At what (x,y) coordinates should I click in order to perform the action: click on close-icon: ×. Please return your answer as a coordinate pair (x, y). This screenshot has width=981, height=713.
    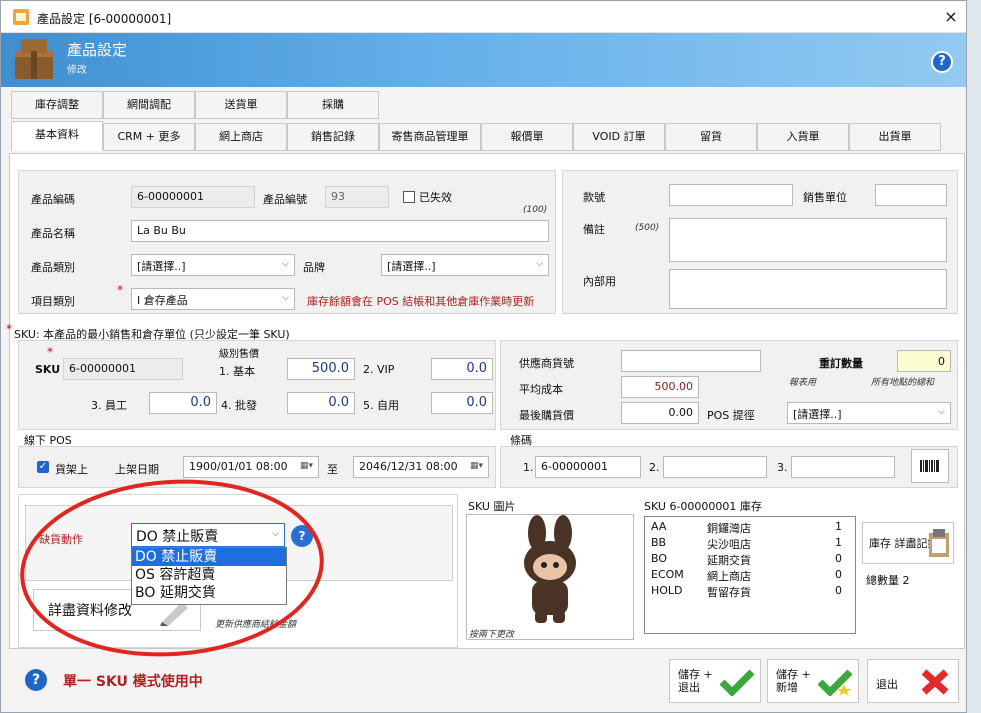
    Looking at the image, I should click on (951, 17).